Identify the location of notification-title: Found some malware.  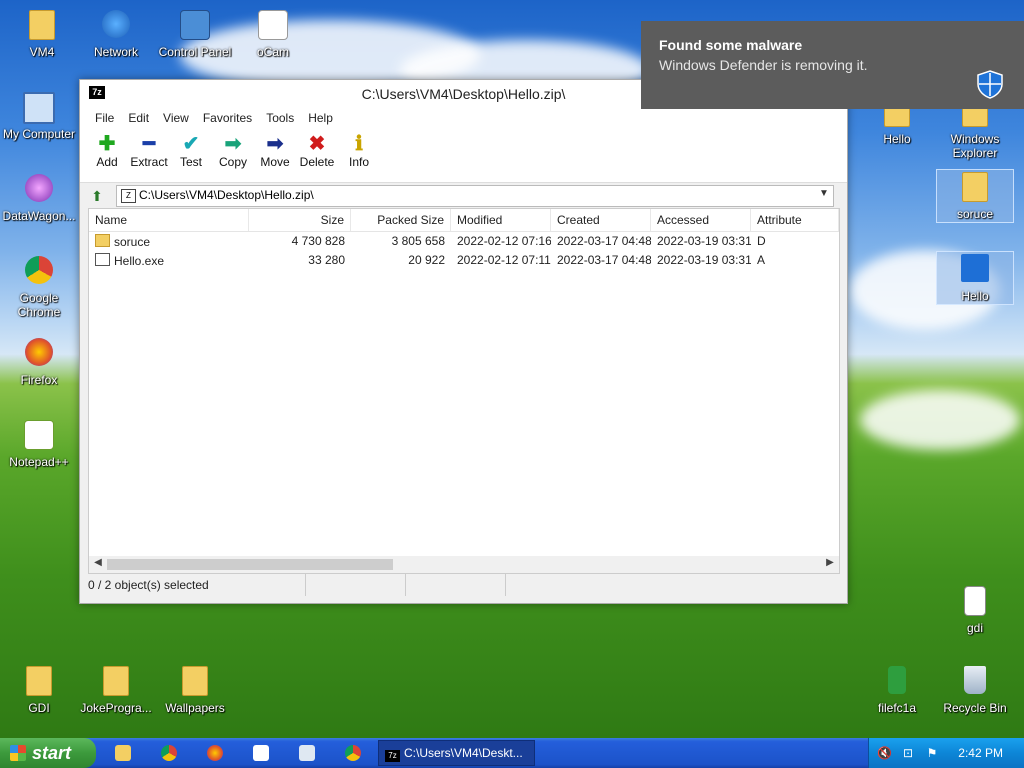
(731, 45).